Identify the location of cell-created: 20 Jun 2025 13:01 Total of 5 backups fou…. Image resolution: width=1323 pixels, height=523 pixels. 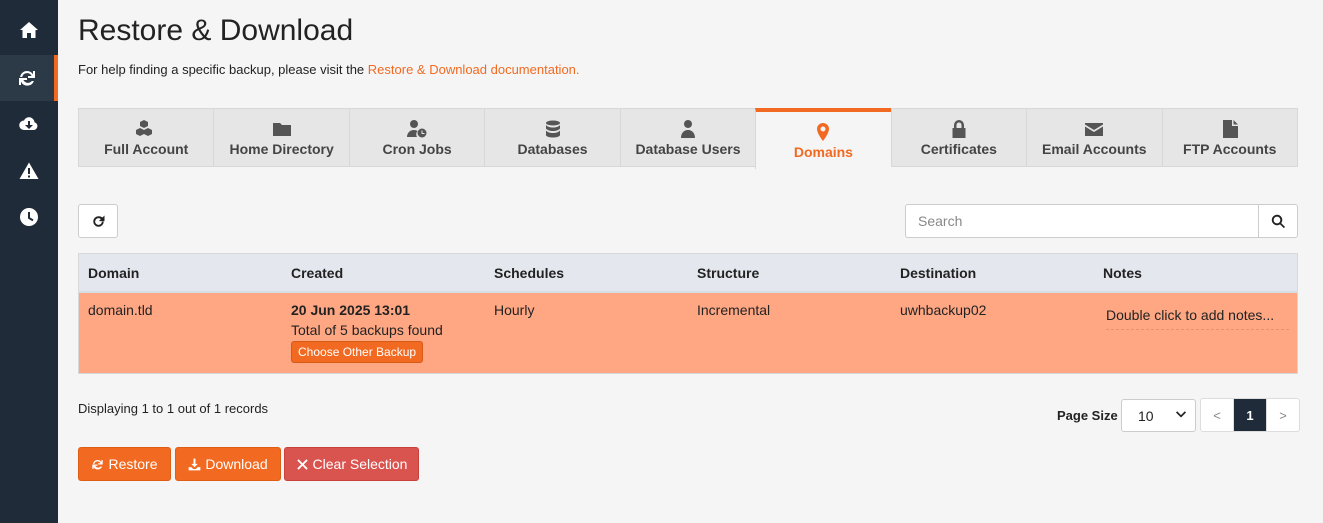
(383, 333).